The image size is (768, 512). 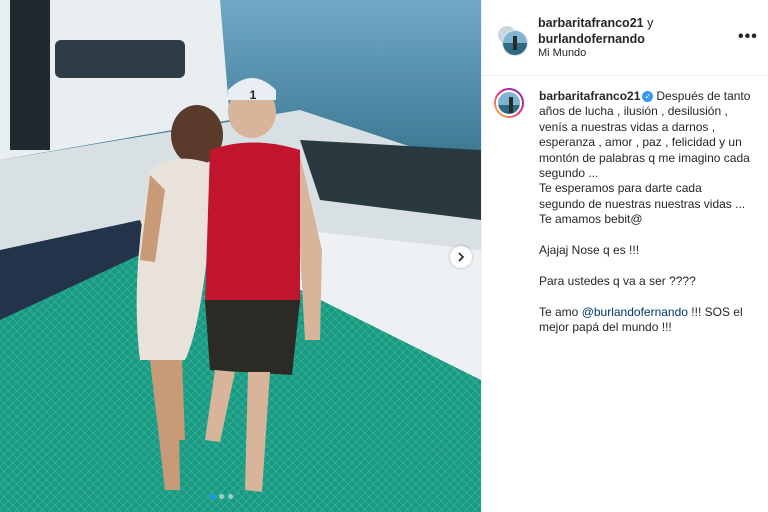 What do you see at coordinates (650, 23) in the screenshot?
I see `header-joiner: y` at bounding box center [650, 23].